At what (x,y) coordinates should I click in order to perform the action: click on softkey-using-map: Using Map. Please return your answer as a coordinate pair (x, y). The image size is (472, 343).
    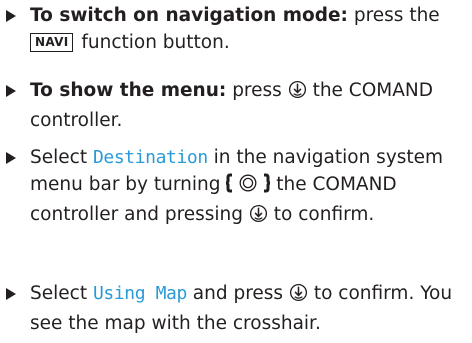
    Looking at the image, I should click on (139, 293).